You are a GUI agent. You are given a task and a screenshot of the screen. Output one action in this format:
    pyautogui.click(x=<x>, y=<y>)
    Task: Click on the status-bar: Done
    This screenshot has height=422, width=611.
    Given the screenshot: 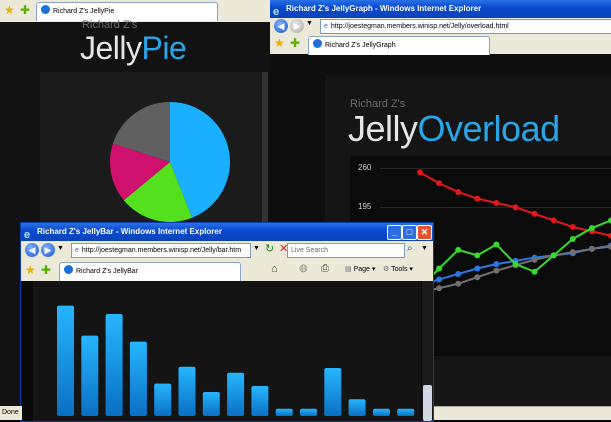 What is the action you would take?
    pyautogui.click(x=11, y=413)
    